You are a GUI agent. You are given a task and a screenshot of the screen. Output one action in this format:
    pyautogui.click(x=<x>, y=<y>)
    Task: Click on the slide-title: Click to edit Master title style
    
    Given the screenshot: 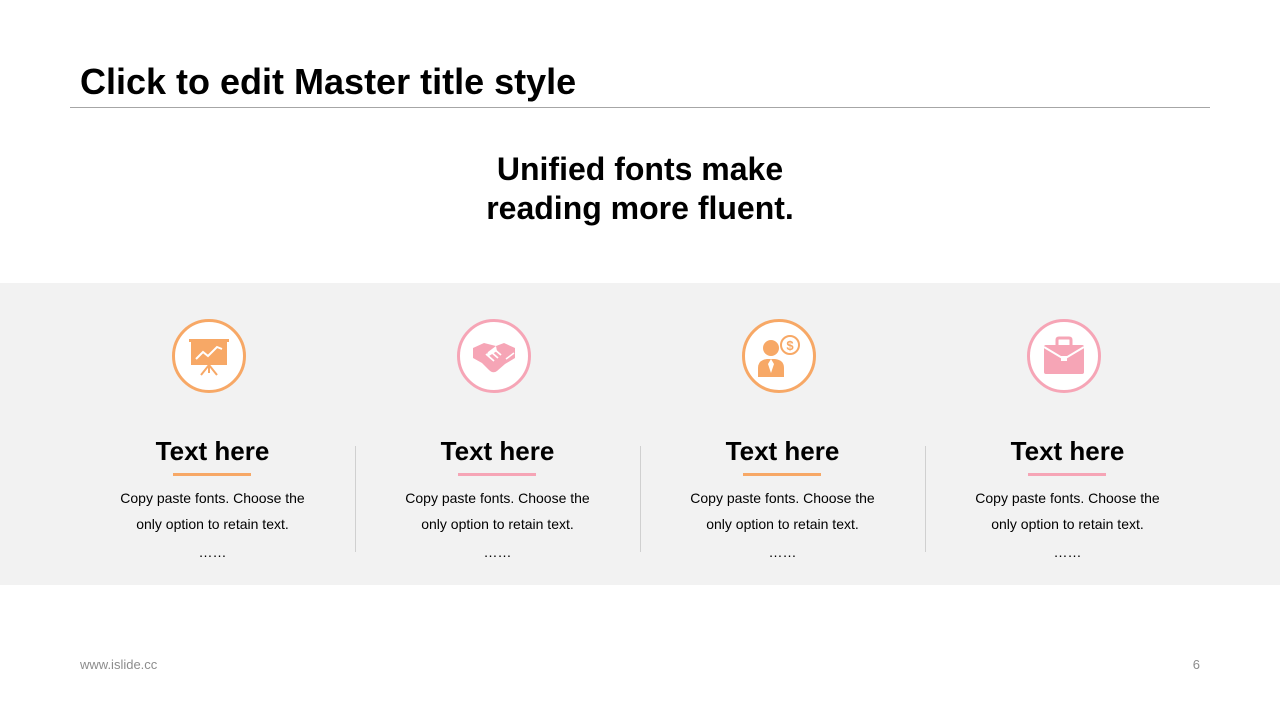 What is the action you would take?
    pyautogui.click(x=328, y=82)
    